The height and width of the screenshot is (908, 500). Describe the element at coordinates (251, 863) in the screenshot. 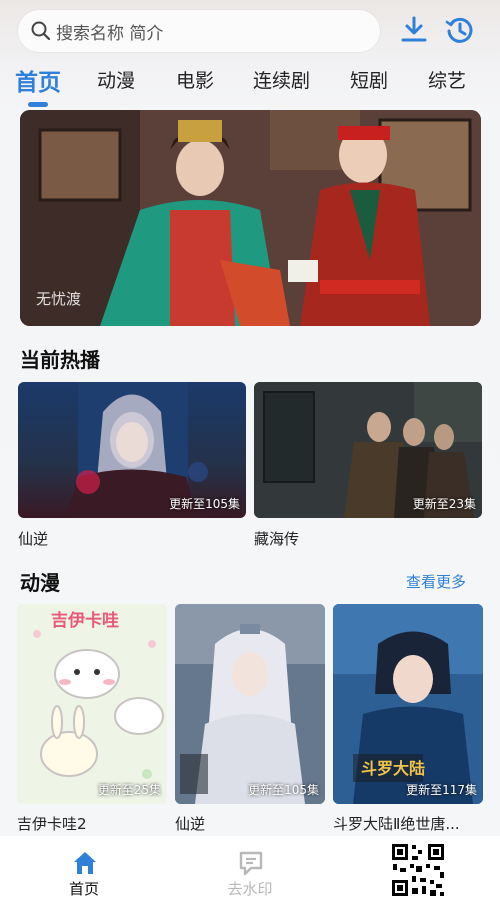

I see `watermark-remove-icon` at that location.